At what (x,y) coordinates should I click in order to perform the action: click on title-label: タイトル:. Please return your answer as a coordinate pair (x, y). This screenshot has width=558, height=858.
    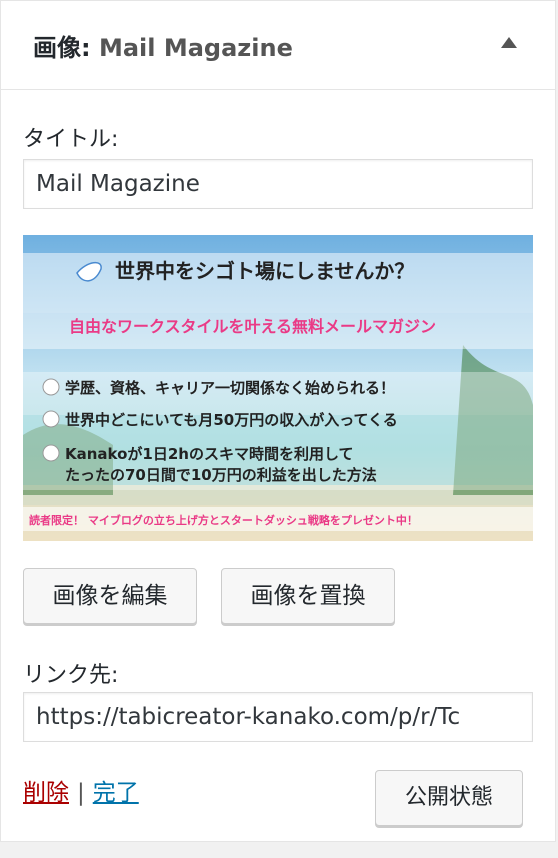
    Looking at the image, I should click on (71, 139).